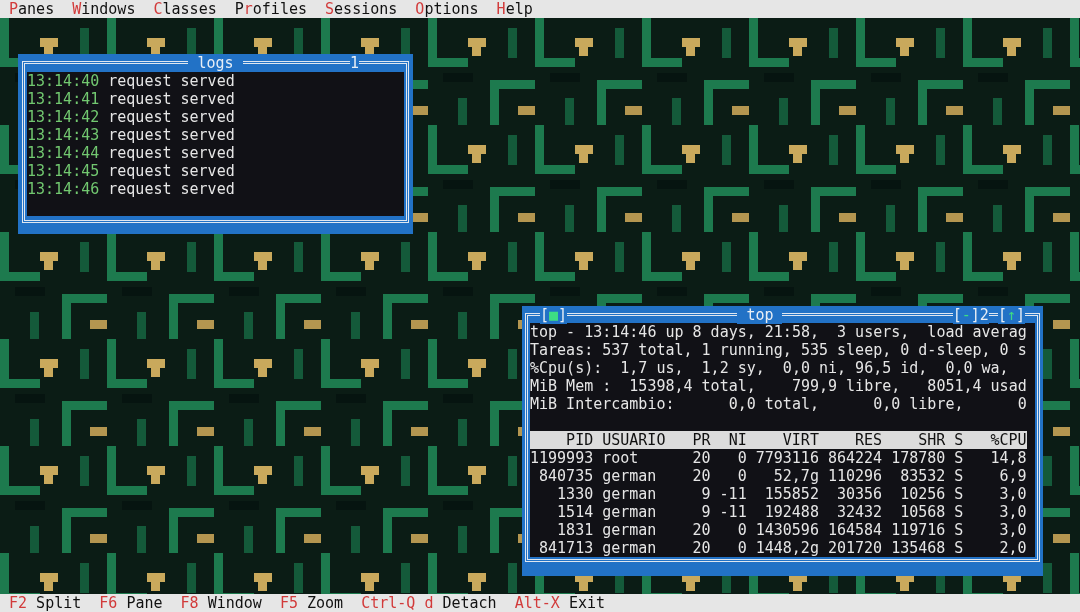  I want to click on table-cell-text: 1448,2g, so click(786, 548).